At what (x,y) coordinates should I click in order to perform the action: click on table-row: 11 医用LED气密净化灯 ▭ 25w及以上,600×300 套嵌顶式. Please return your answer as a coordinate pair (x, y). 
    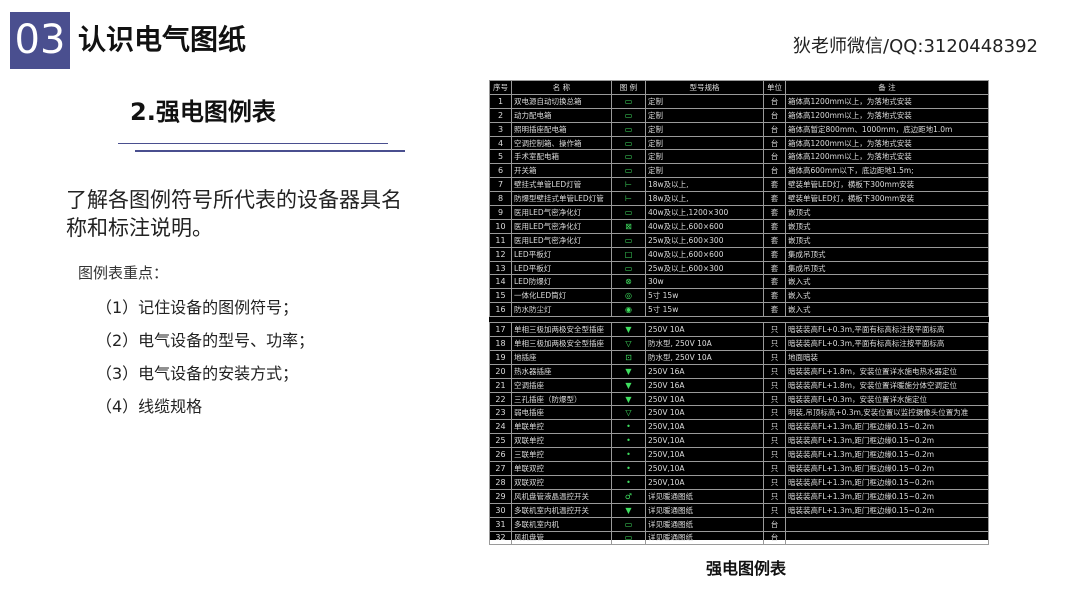
    Looking at the image, I should click on (739, 240).